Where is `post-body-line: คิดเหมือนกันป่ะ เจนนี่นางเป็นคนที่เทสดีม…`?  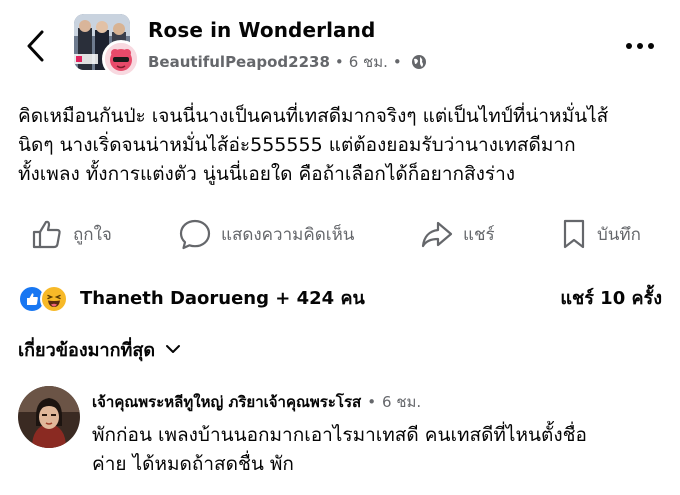
post-body-line: คิดเหมือนกันป่ะ เจนนี่นางเป็นคนที่เทสดีม… is located at coordinates (313, 116).